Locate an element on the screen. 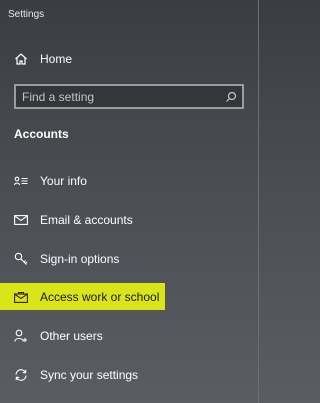 The image size is (320, 403). nav-item-label: Your info is located at coordinates (63, 181).